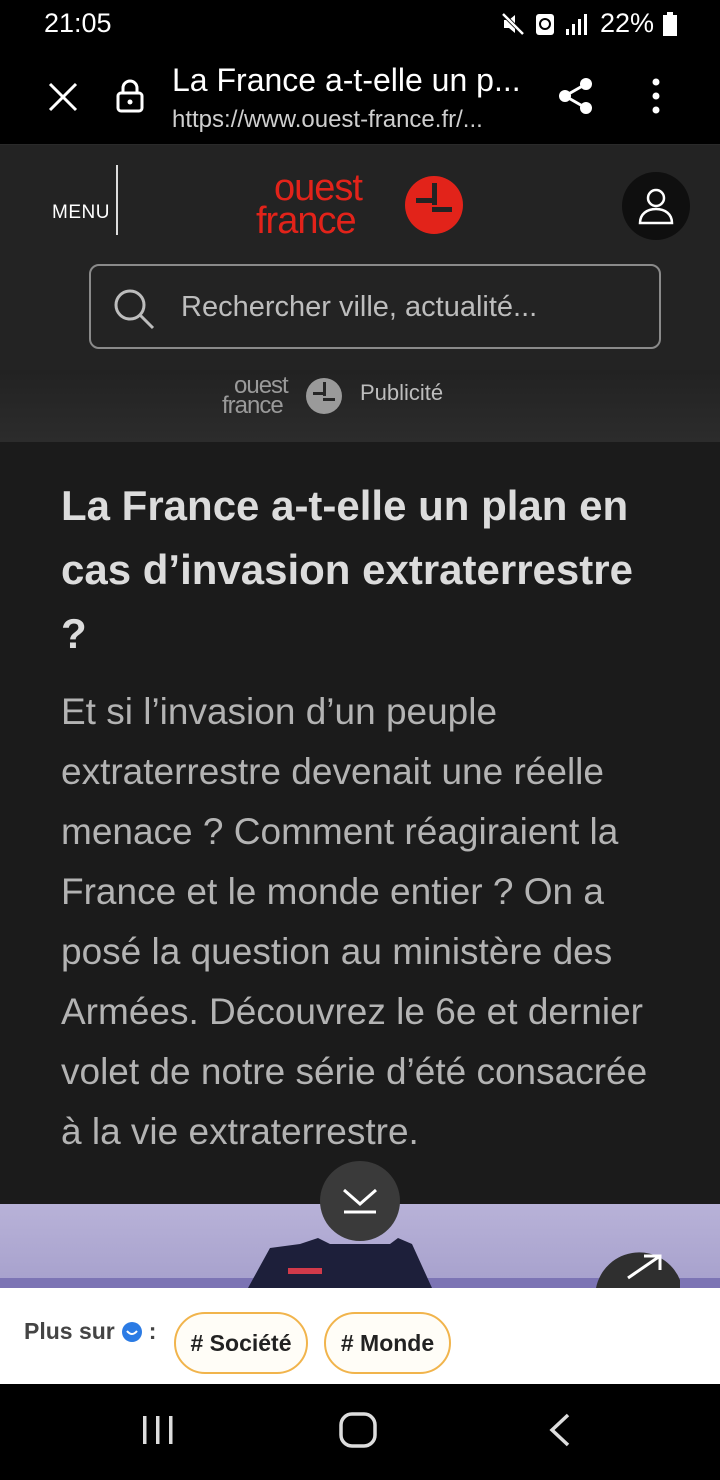  What do you see at coordinates (81, 213) in the screenshot?
I see `menu-button: MENU` at bounding box center [81, 213].